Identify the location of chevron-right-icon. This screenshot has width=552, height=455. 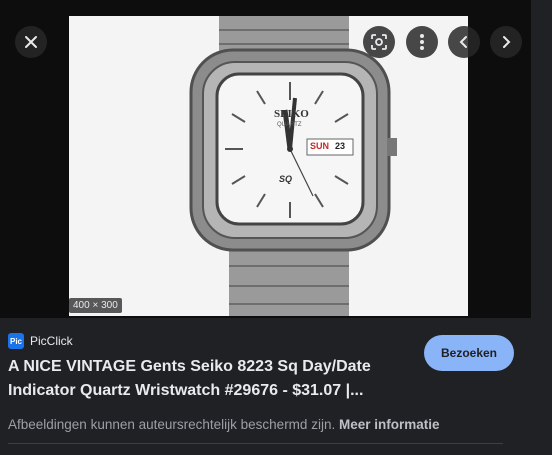
(507, 42).